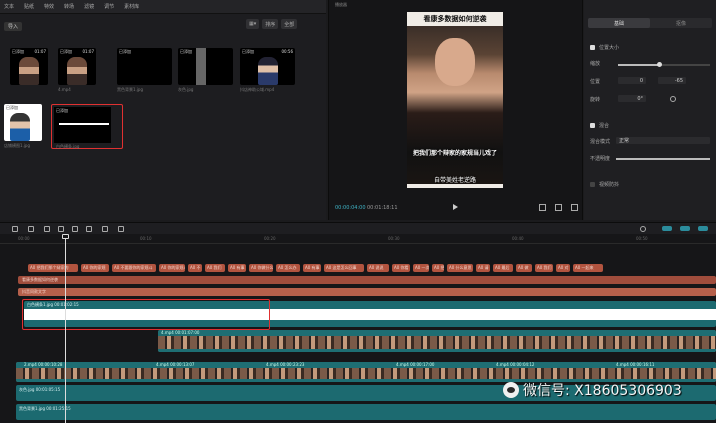  What do you see at coordinates (61, 229) in the screenshot?
I see `freeze-icon` at bounding box center [61, 229].